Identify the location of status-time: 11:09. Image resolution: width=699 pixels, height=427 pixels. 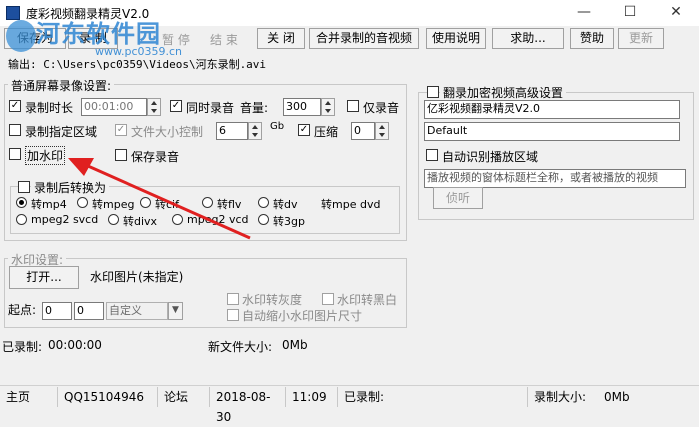
(312, 397).